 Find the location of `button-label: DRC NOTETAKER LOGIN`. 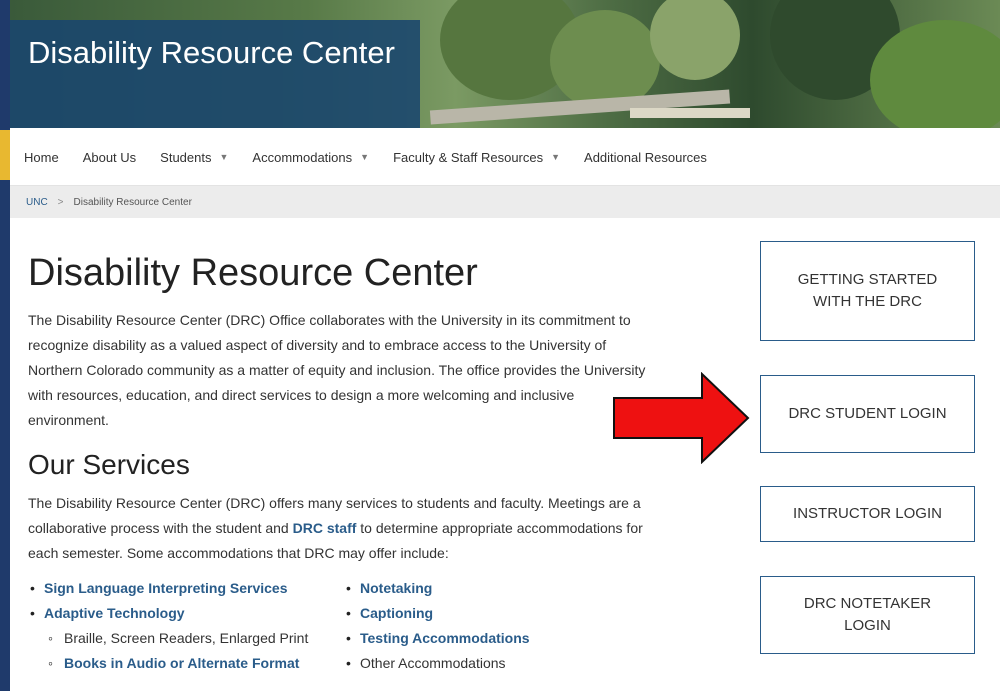

button-label: DRC NOTETAKER LOGIN is located at coordinates (867, 614).